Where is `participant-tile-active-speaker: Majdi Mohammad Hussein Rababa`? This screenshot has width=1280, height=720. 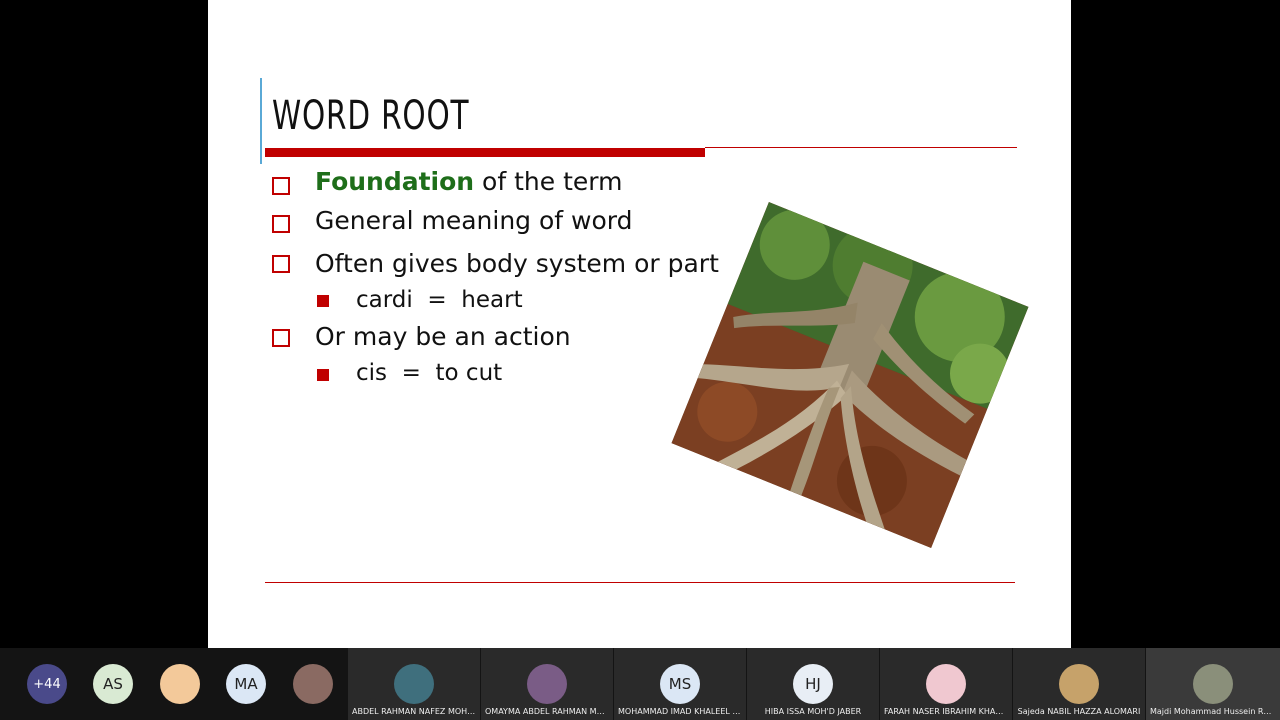
participant-tile-active-speaker: Majdi Mohammad Hussein Rababa is located at coordinates (1213, 684).